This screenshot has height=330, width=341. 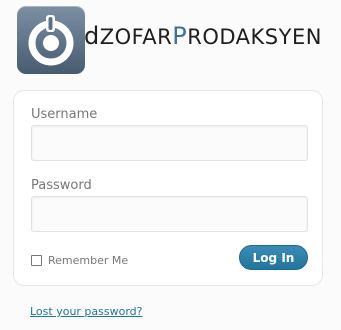 I want to click on username-label: Username, so click(x=64, y=114).